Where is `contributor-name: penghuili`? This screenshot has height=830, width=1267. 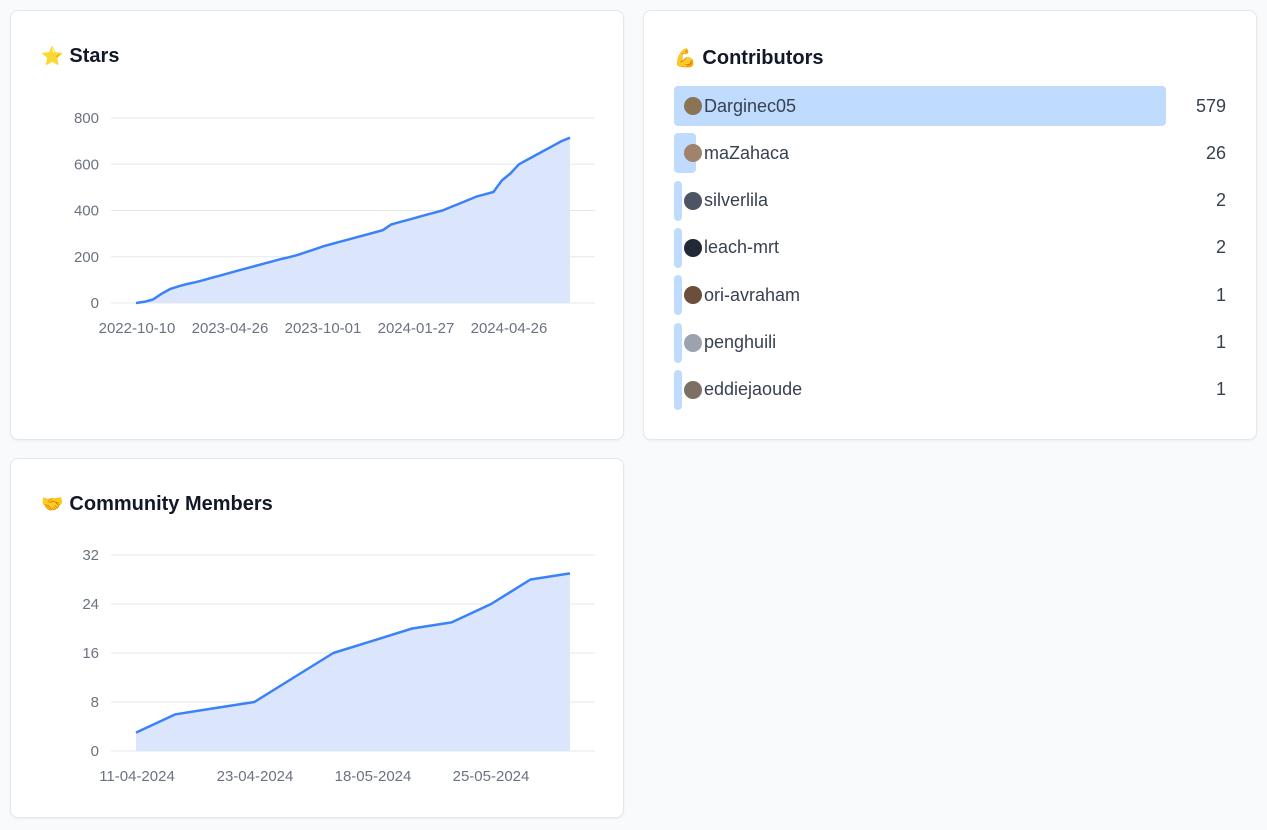
contributor-name: penghuili is located at coordinates (740, 342).